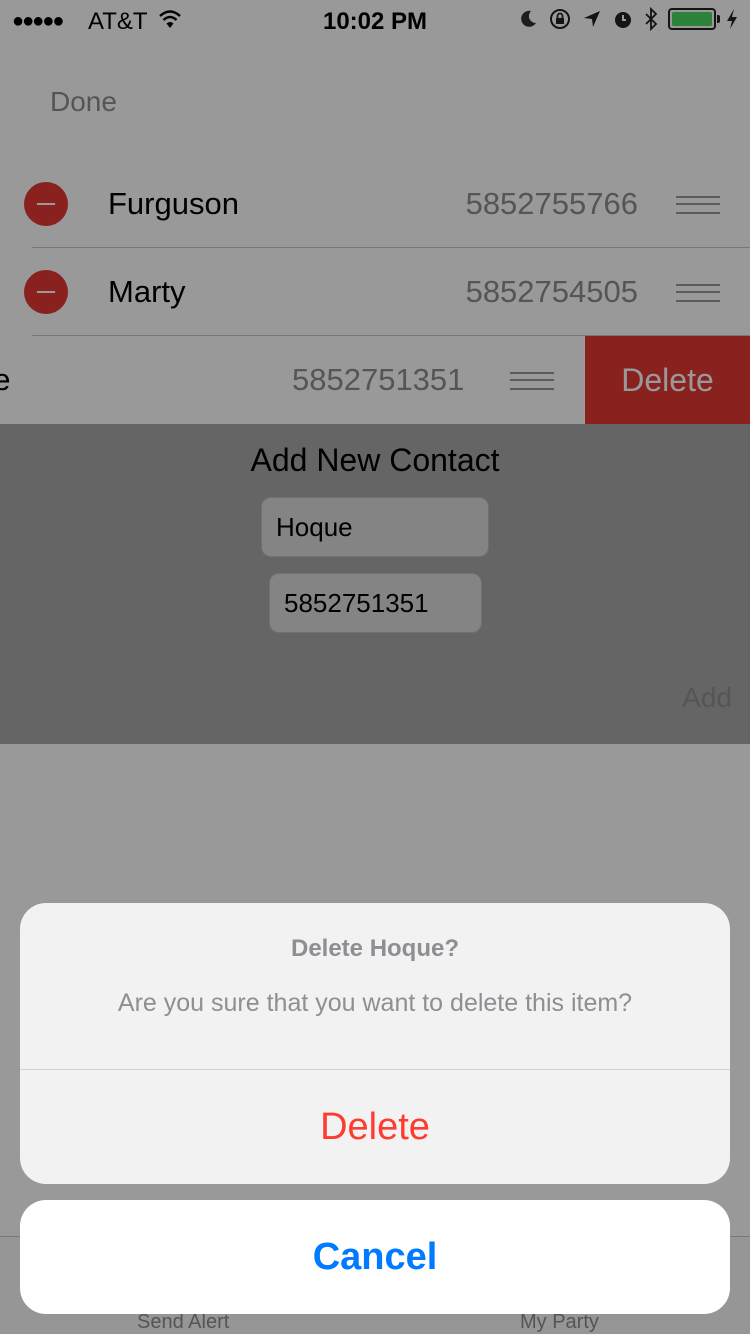  Describe the element at coordinates (375, 948) in the screenshot. I see `action-sheet-title: Delete Hoque?` at that location.